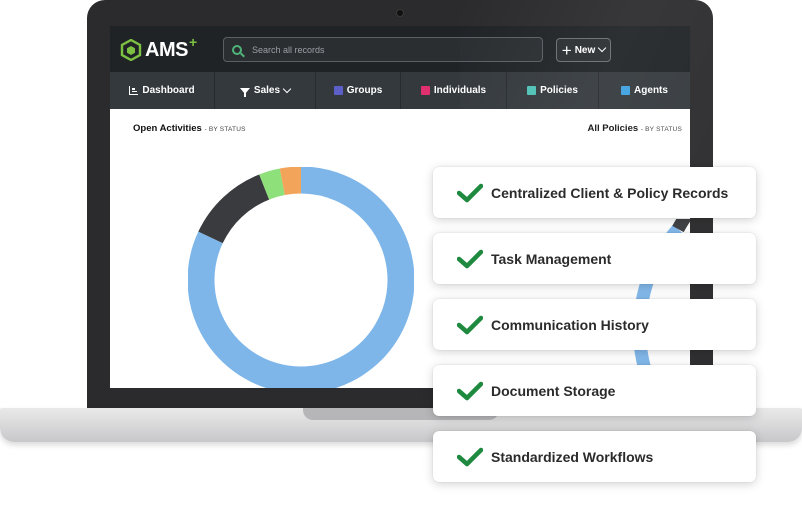 The width and height of the screenshot is (802, 530). What do you see at coordinates (553, 390) in the screenshot?
I see `feature-text: Document Storage` at bounding box center [553, 390].